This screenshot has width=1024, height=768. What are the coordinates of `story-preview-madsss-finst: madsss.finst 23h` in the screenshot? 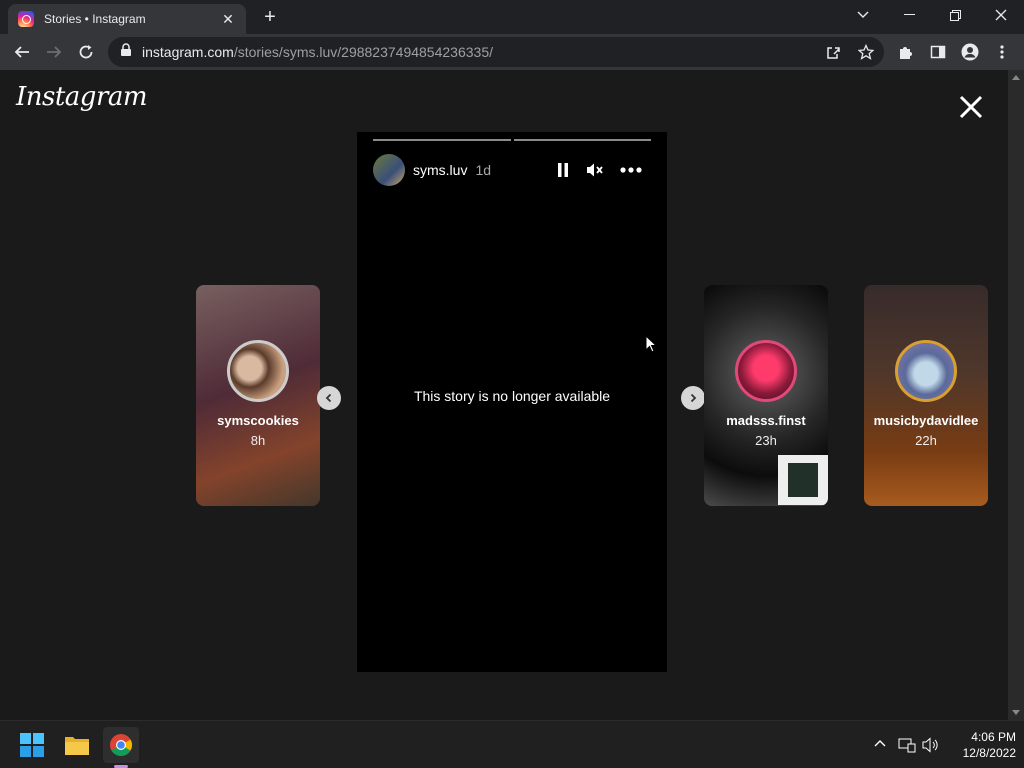 It's located at (766, 395).